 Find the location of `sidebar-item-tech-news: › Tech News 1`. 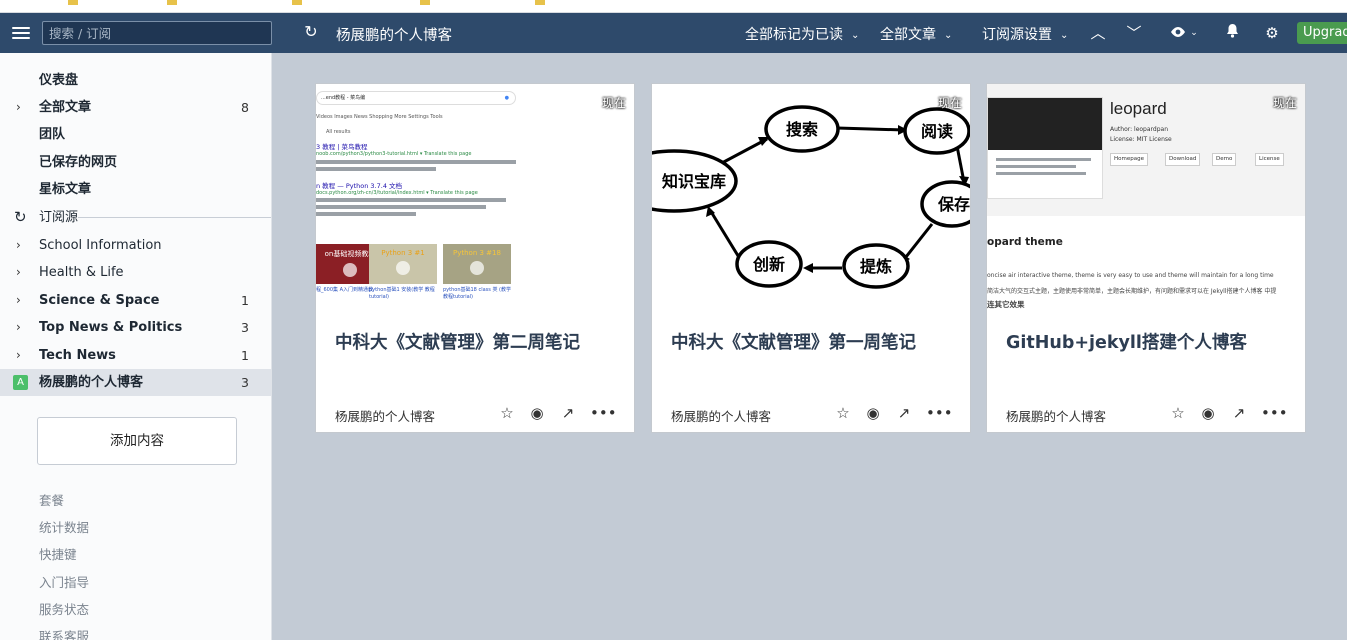

sidebar-item-tech-news: › Tech News 1 is located at coordinates (135, 355).